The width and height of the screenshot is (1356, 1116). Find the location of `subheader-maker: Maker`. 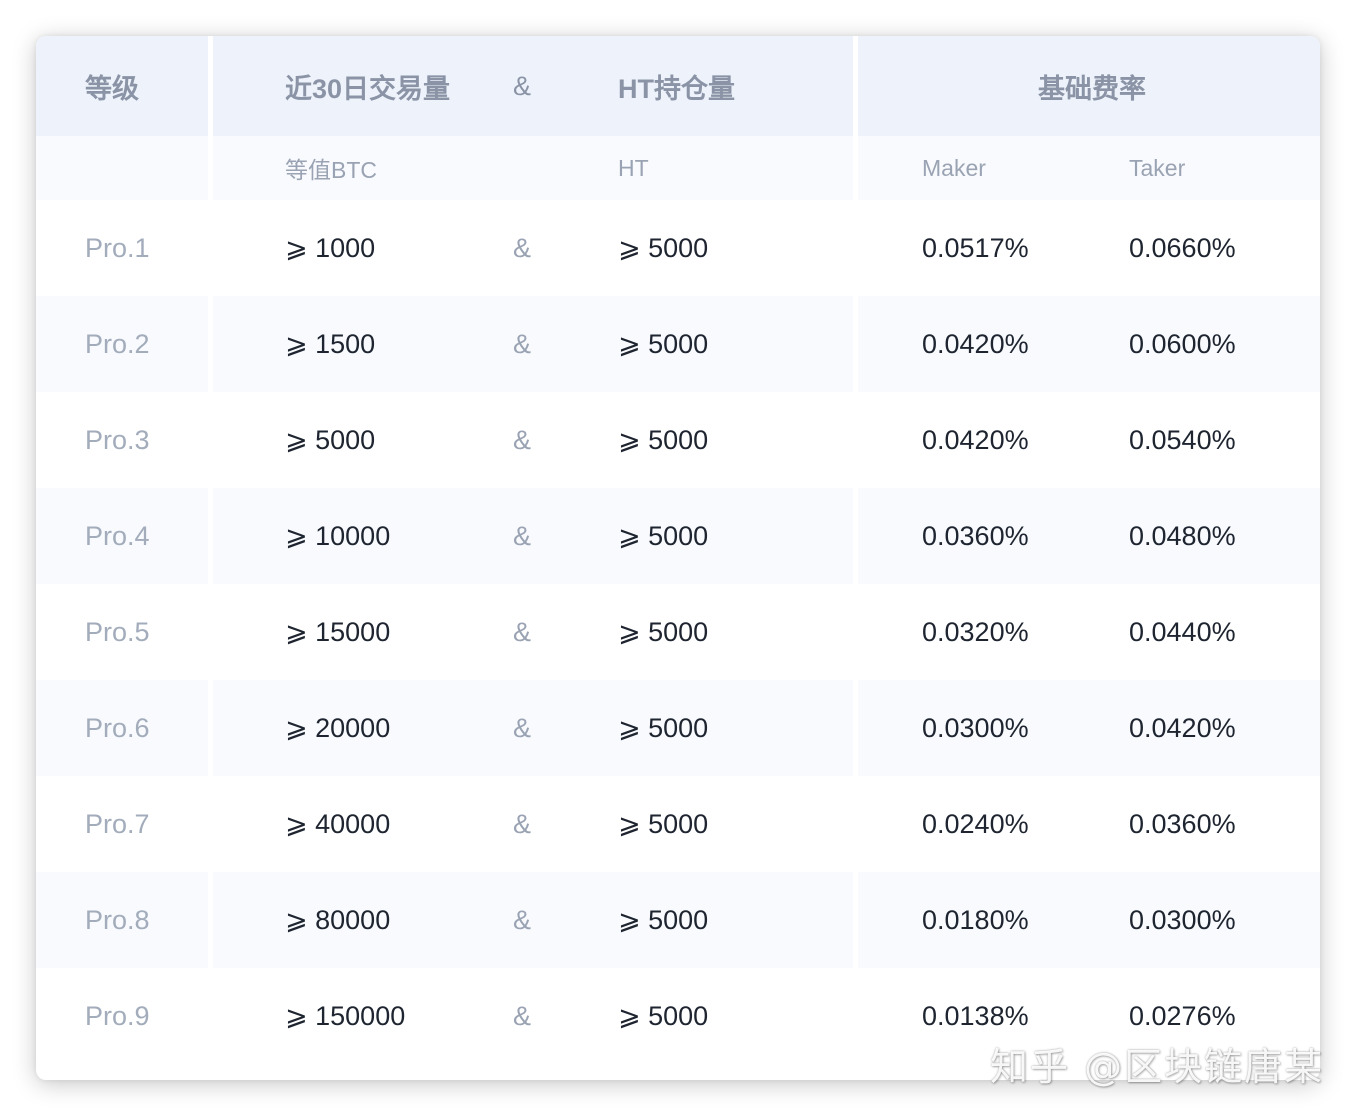

subheader-maker: Maker is located at coordinates (954, 167).